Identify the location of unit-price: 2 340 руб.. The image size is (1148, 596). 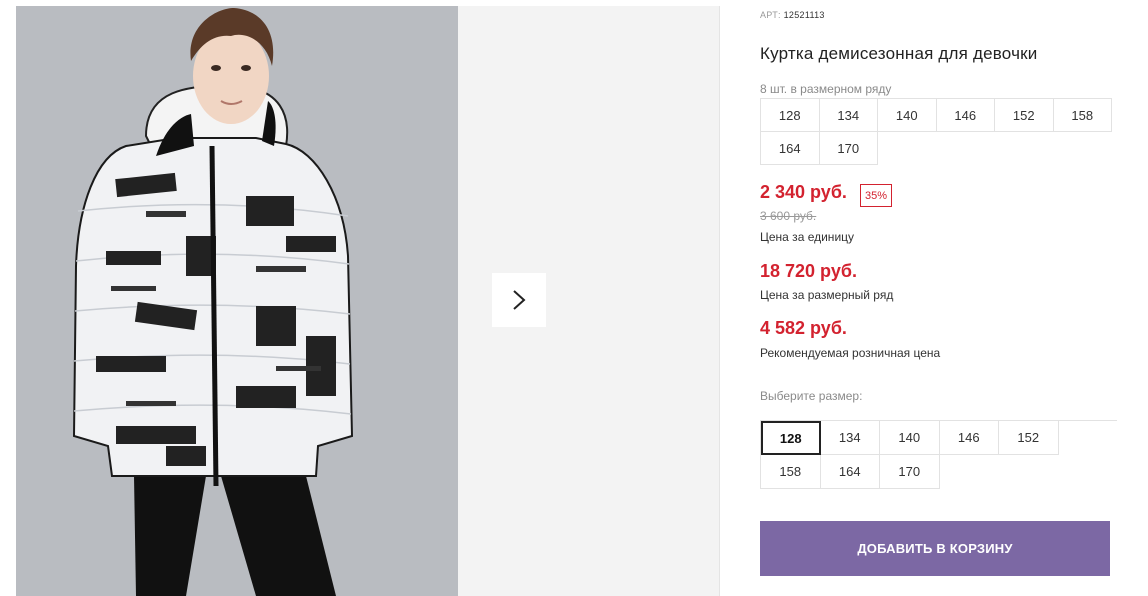
(803, 192).